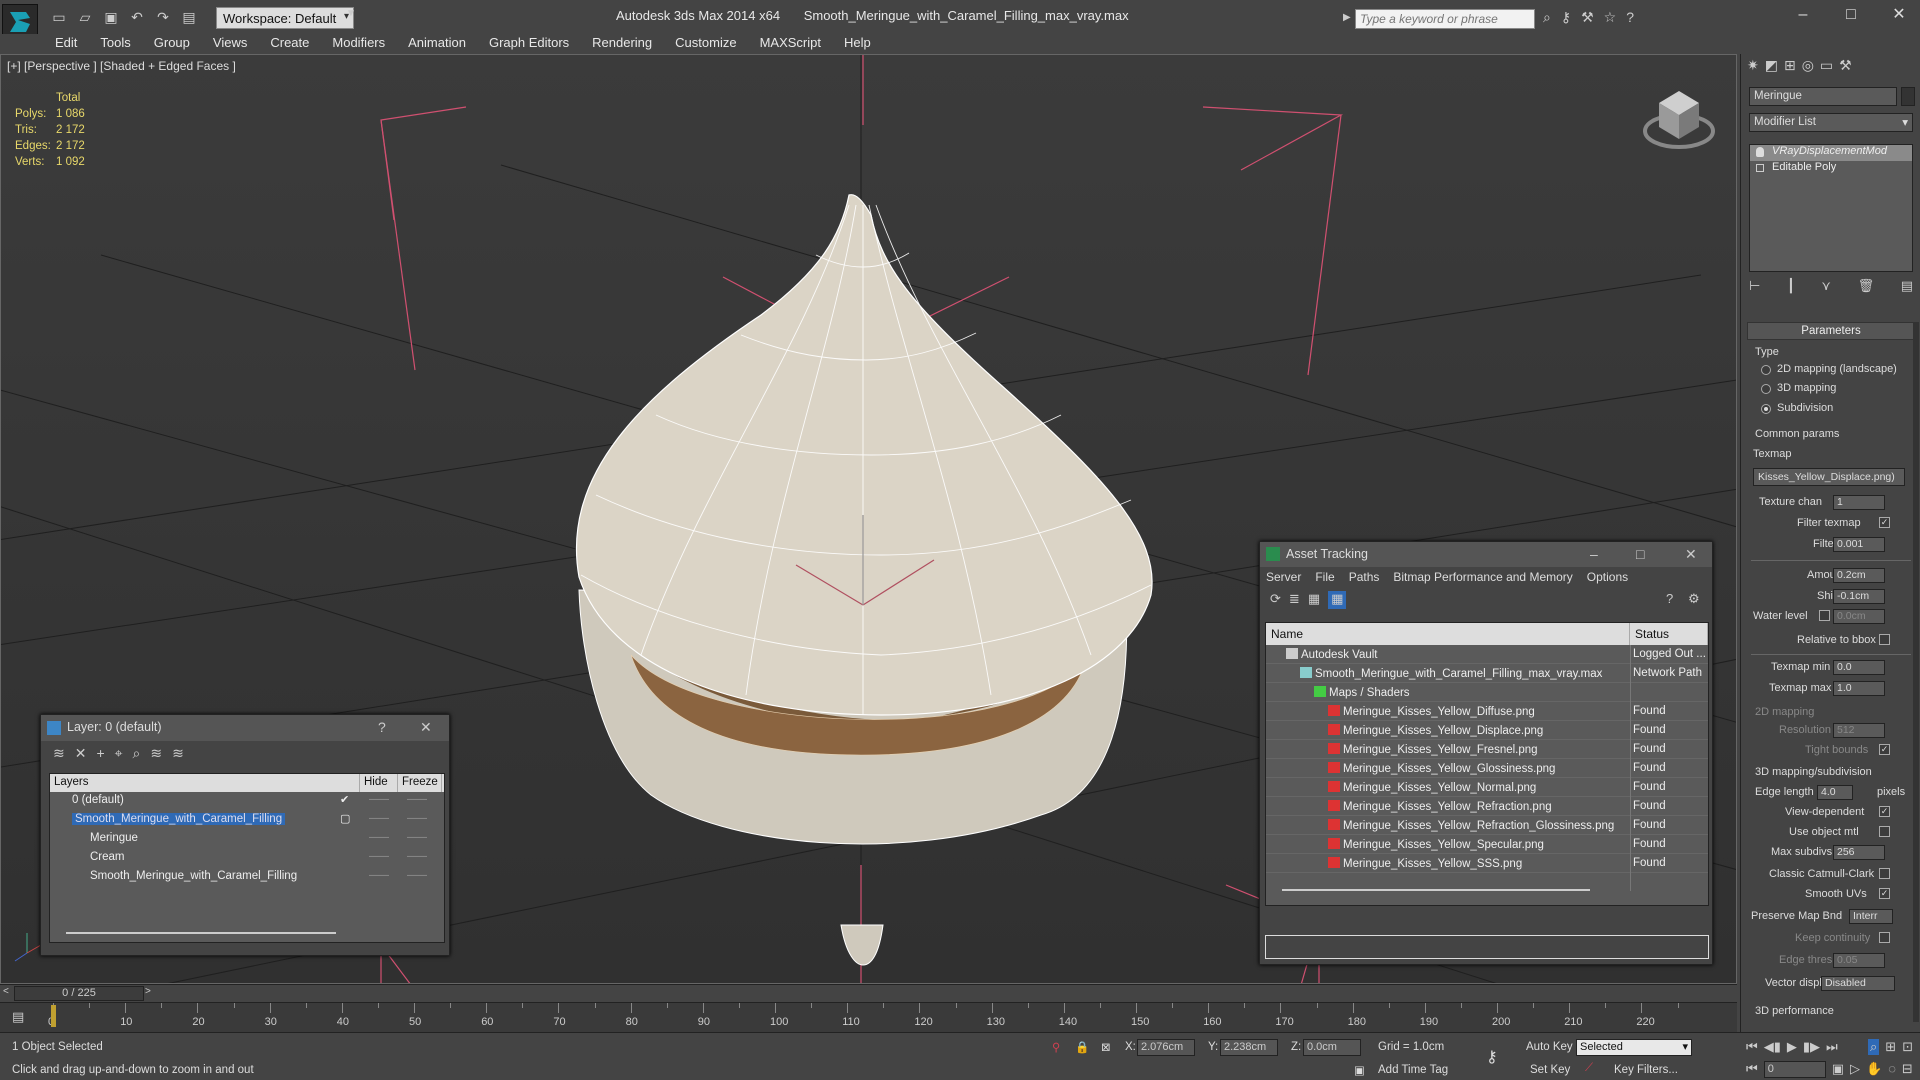 This screenshot has height=1080, width=1920. What do you see at coordinates (1907, 286) in the screenshot?
I see `configure-sets-icon: ▤` at bounding box center [1907, 286].